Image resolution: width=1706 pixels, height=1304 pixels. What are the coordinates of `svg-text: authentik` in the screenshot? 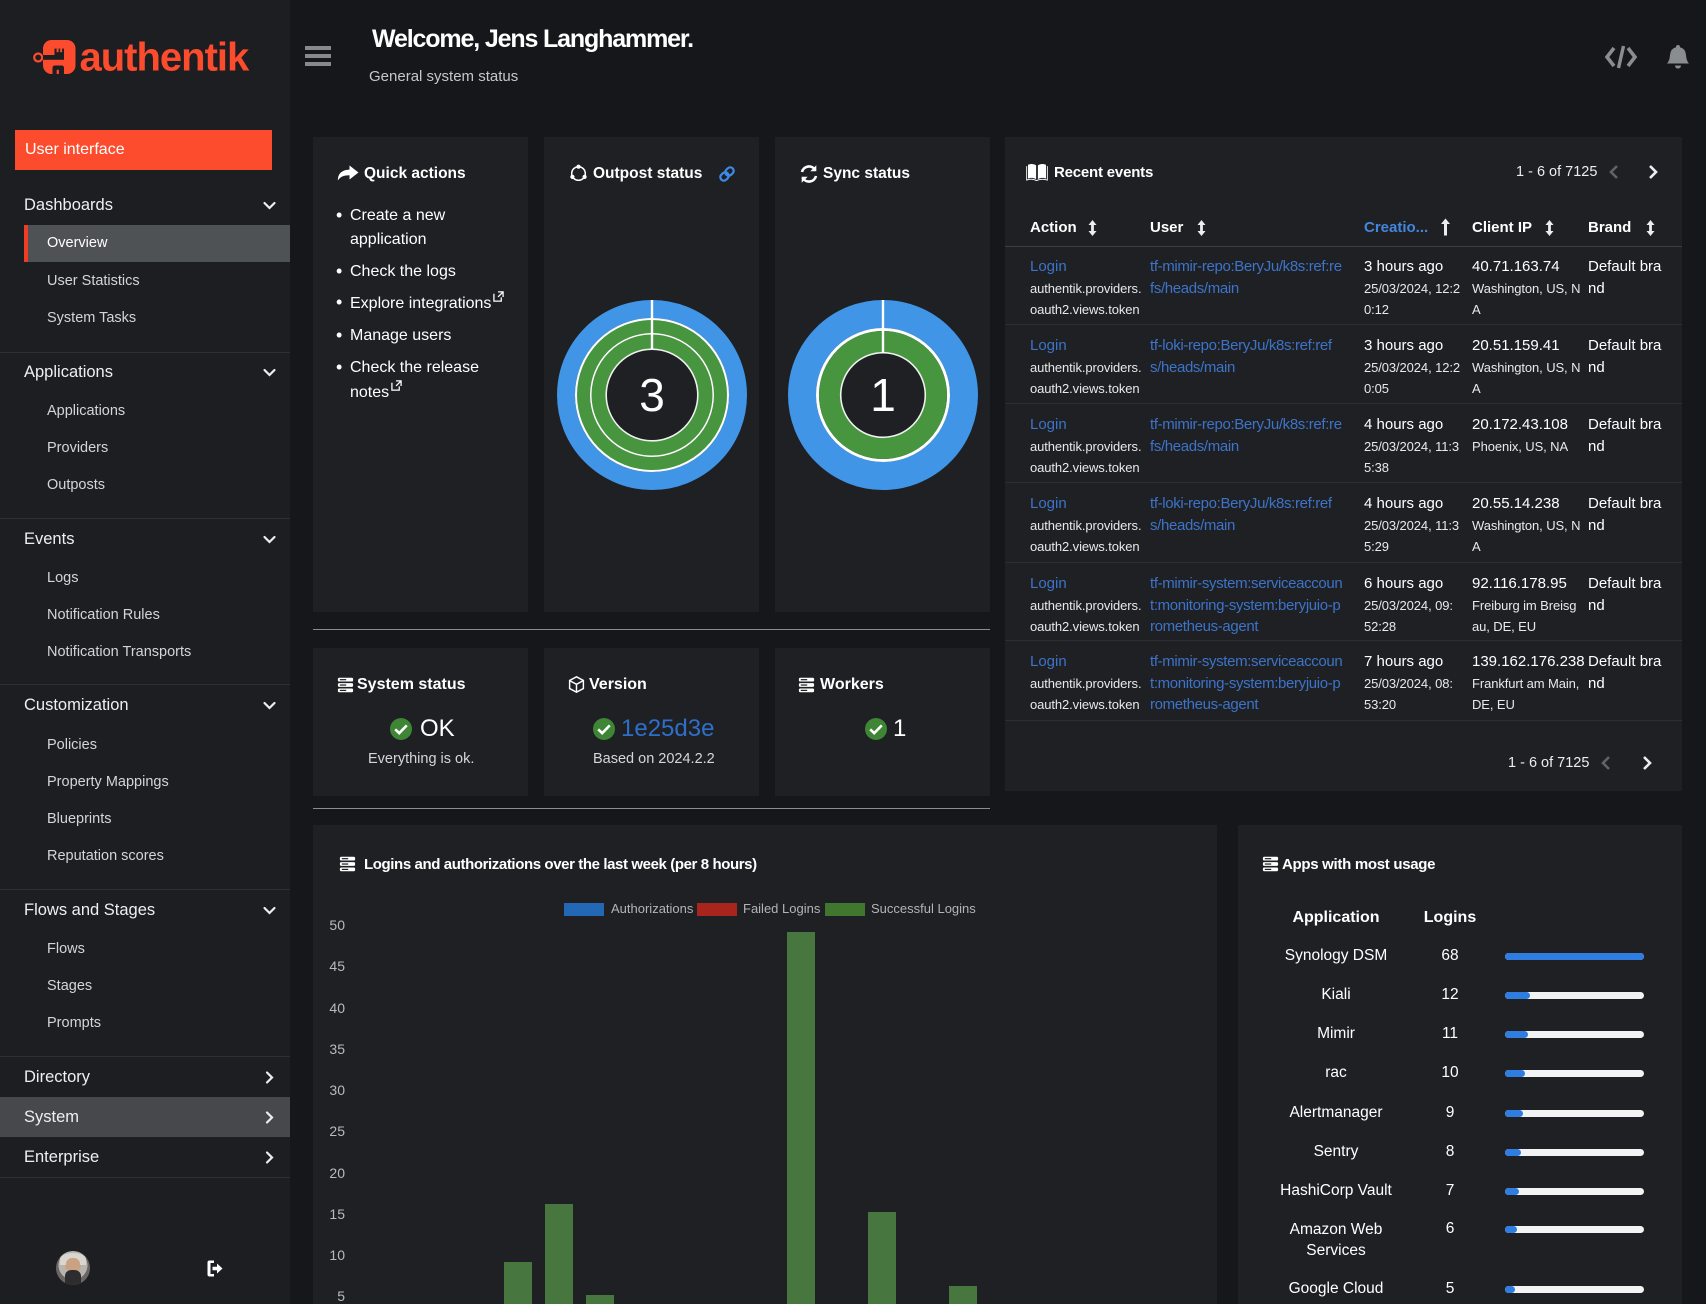 It's located at (165, 57).